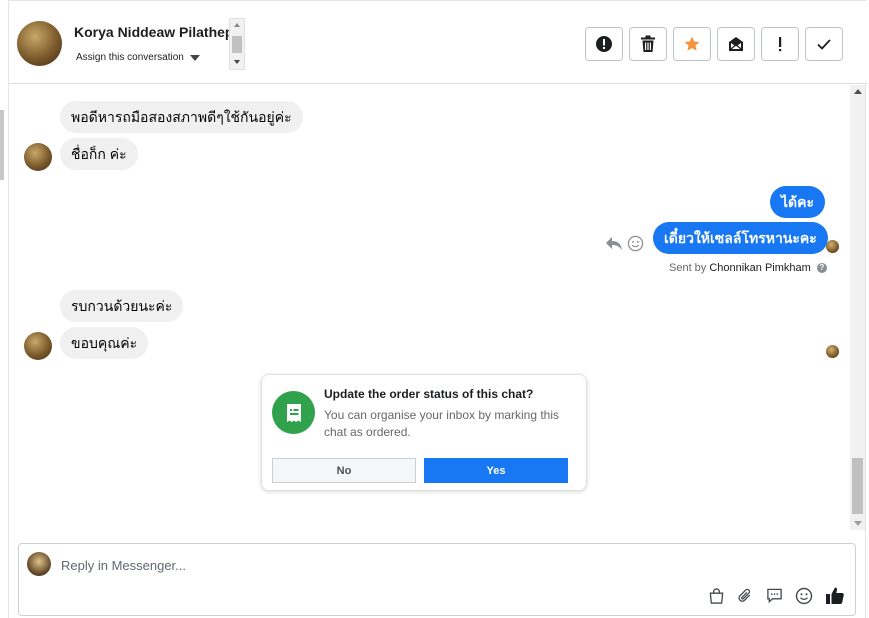 The image size is (869, 618). What do you see at coordinates (832, 351) in the screenshot?
I see `seen-avatar` at bounding box center [832, 351].